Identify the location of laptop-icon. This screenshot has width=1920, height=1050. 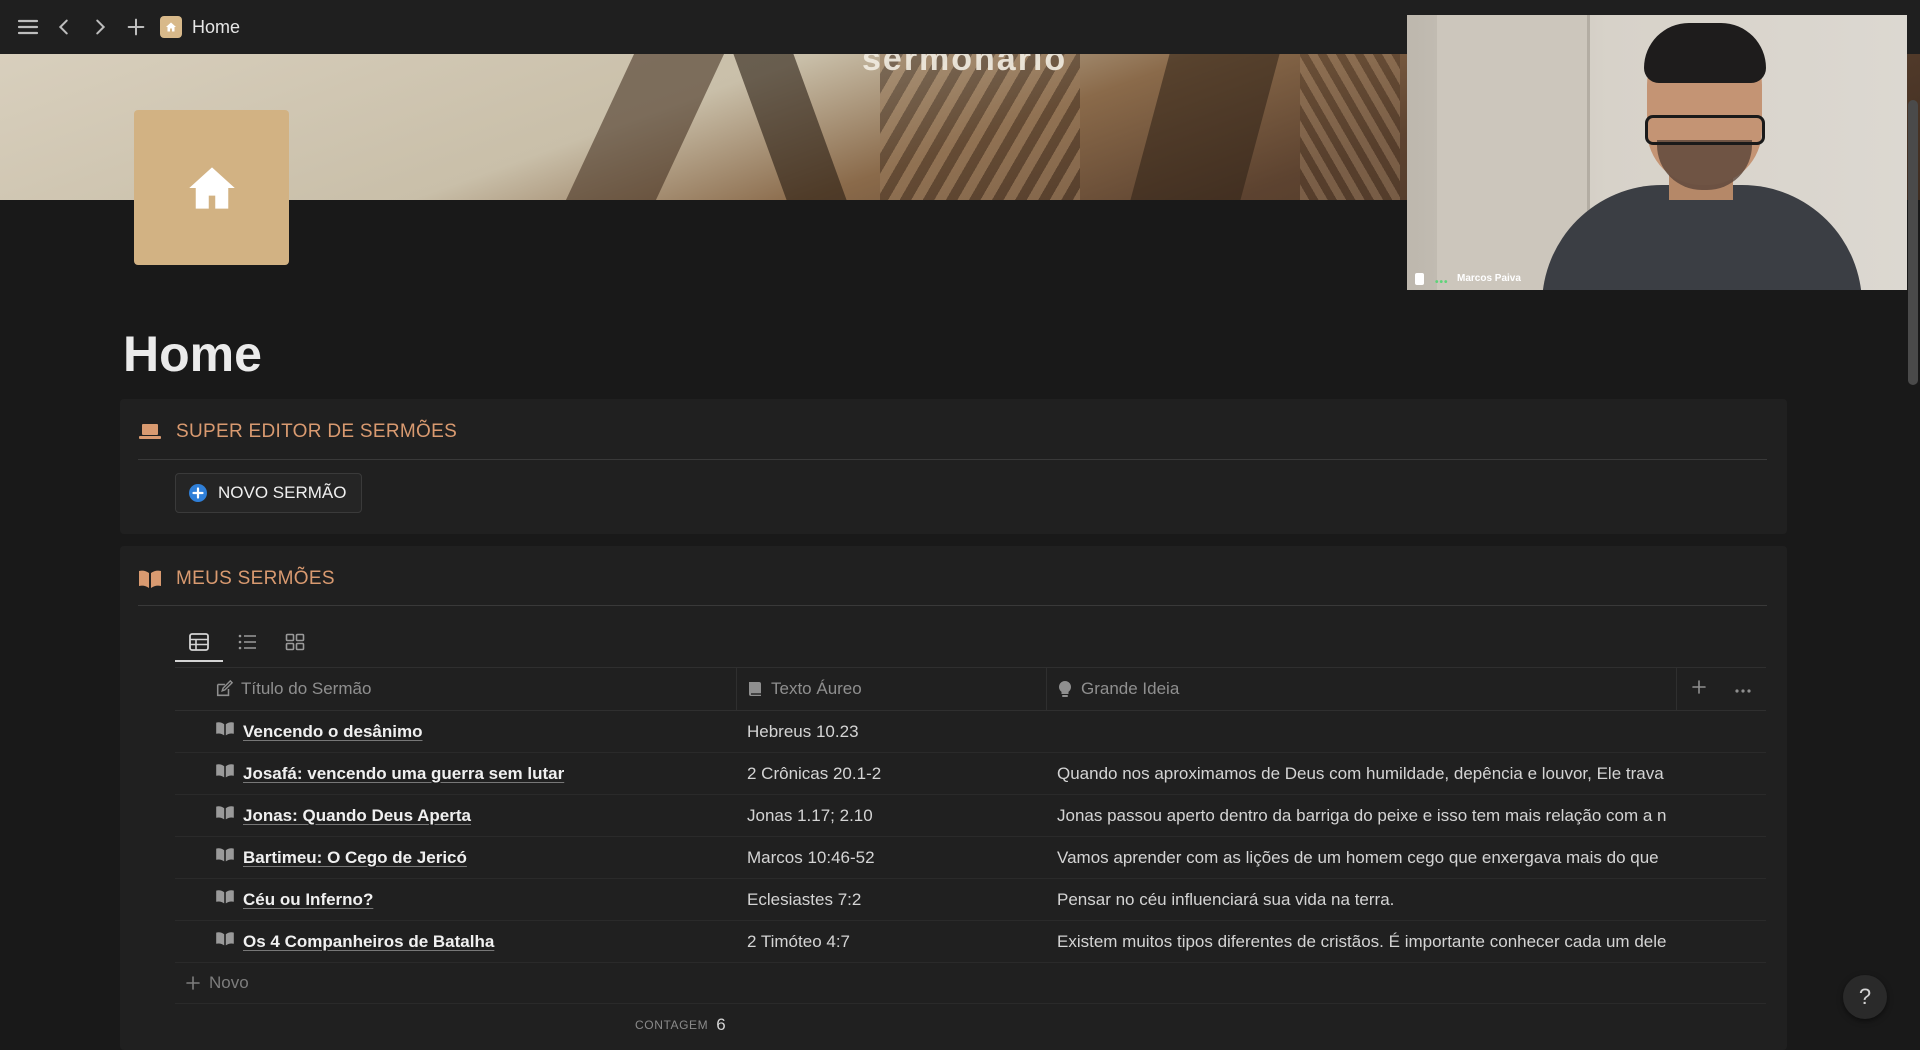
(150, 431).